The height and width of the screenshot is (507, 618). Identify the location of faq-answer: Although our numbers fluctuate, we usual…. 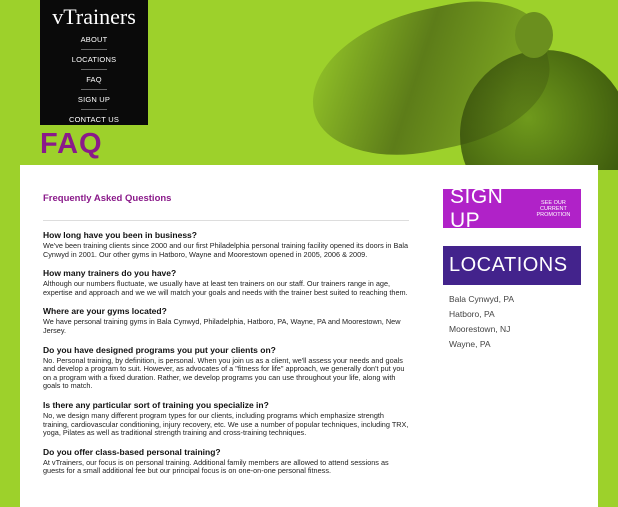
(225, 288).